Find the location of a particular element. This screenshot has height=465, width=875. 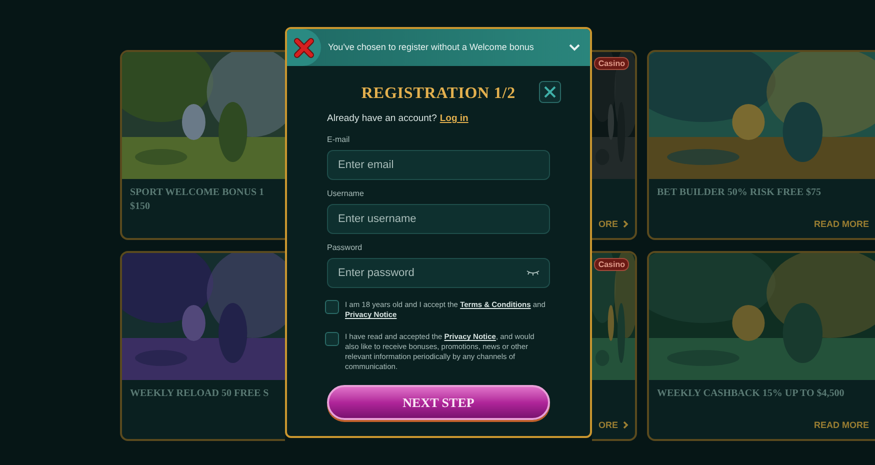

bonus-banner: You've chosen to register without a Welcome bonus is located at coordinates (438, 47).